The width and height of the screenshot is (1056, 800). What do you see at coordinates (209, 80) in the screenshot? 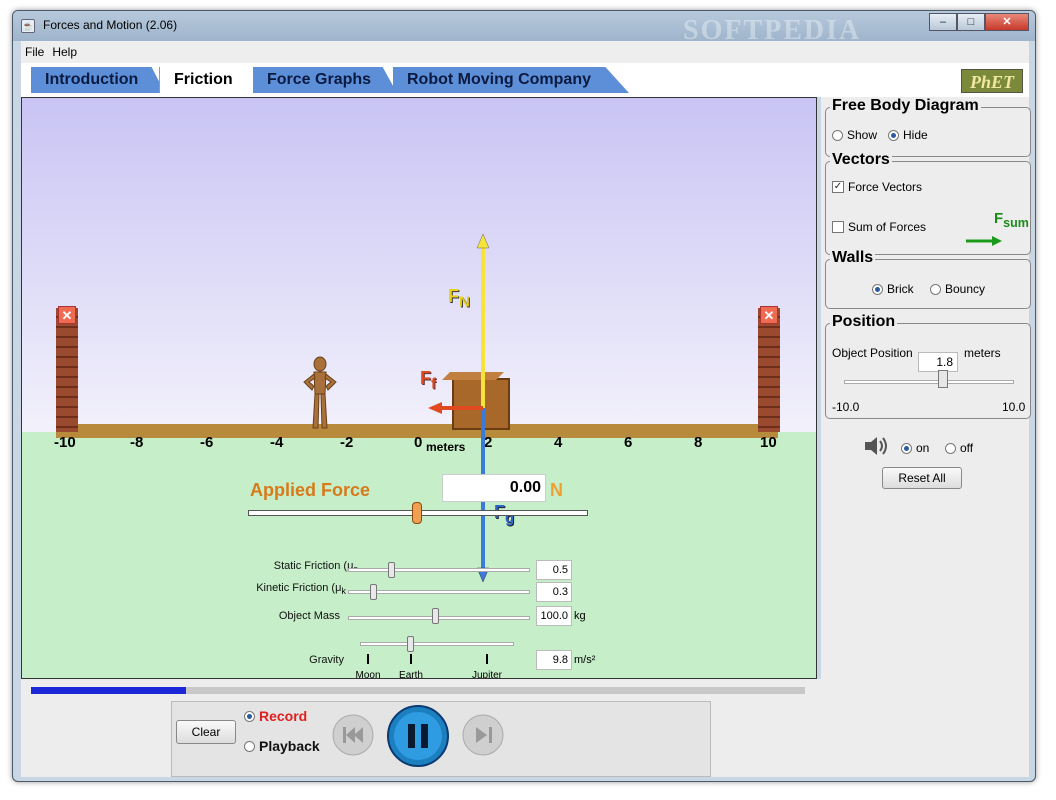
I see `tab-friction: Friction` at bounding box center [209, 80].